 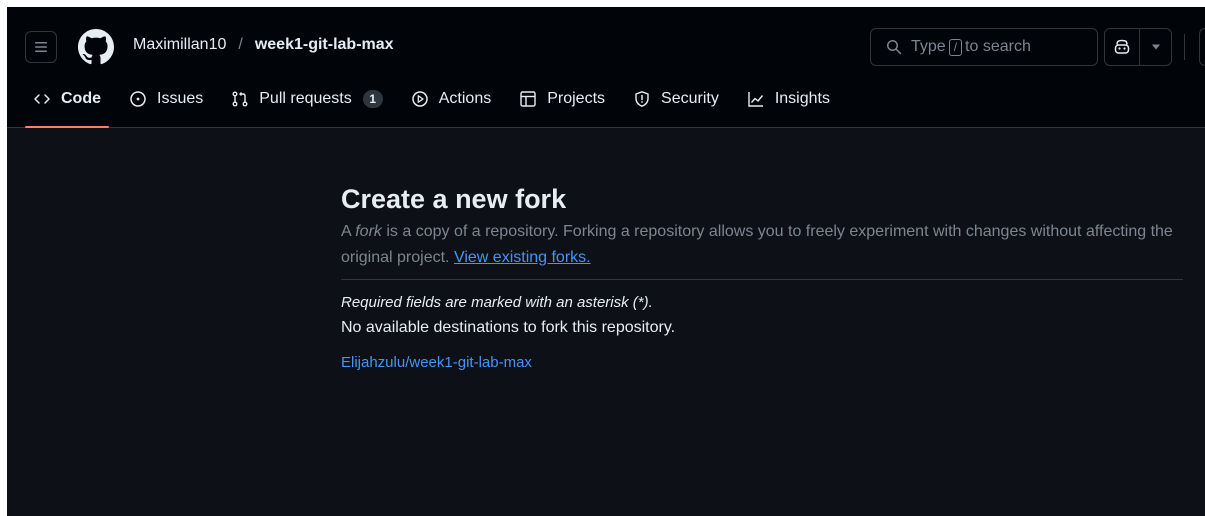 I want to click on play-icon, so click(x=420, y=99).